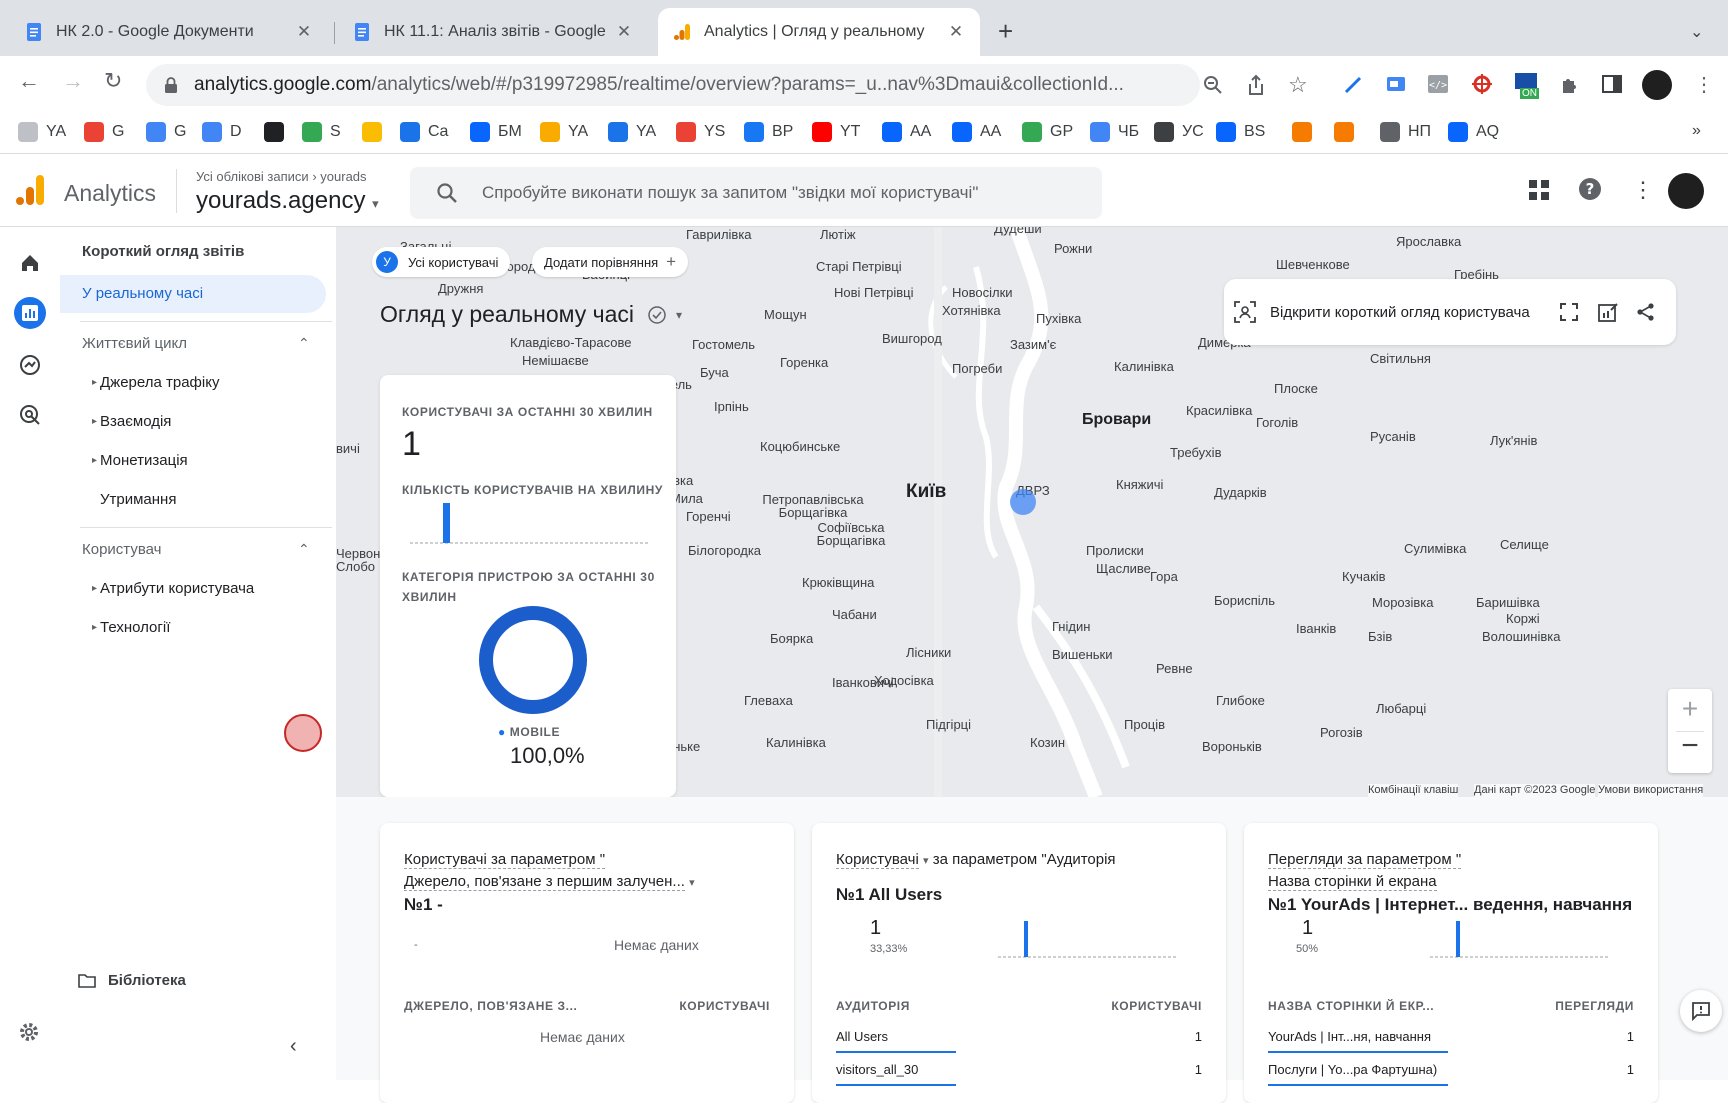 The height and width of the screenshot is (1103, 1728). What do you see at coordinates (173, 588) in the screenshot?
I see `nav-item-user-attributes: ▸ Атрибути користувача` at bounding box center [173, 588].